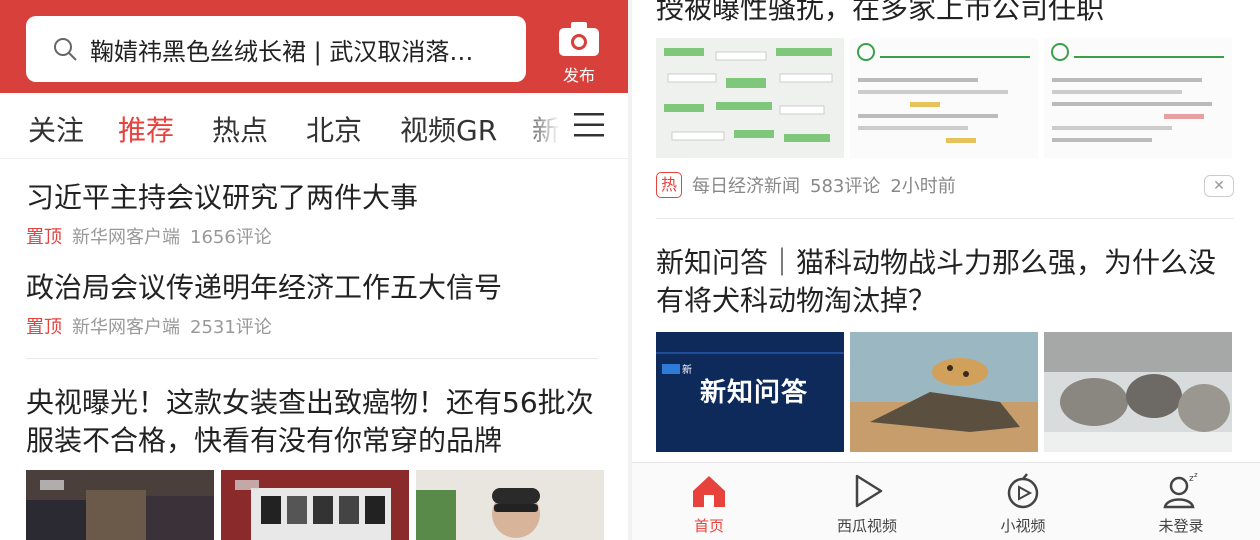 The height and width of the screenshot is (540, 1260). I want to click on nav-home: 首页, so click(709, 503).